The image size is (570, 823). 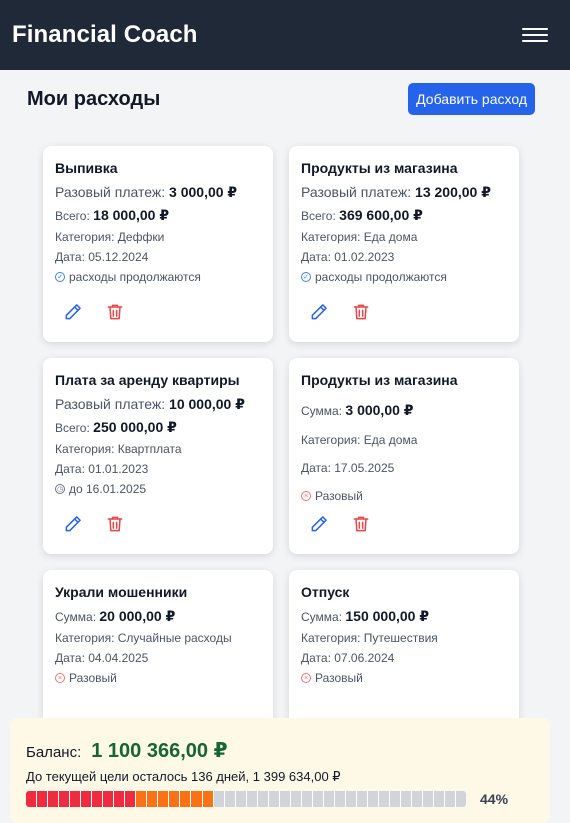 What do you see at coordinates (280, 799) in the screenshot?
I see `goal-progress: 44%` at bounding box center [280, 799].